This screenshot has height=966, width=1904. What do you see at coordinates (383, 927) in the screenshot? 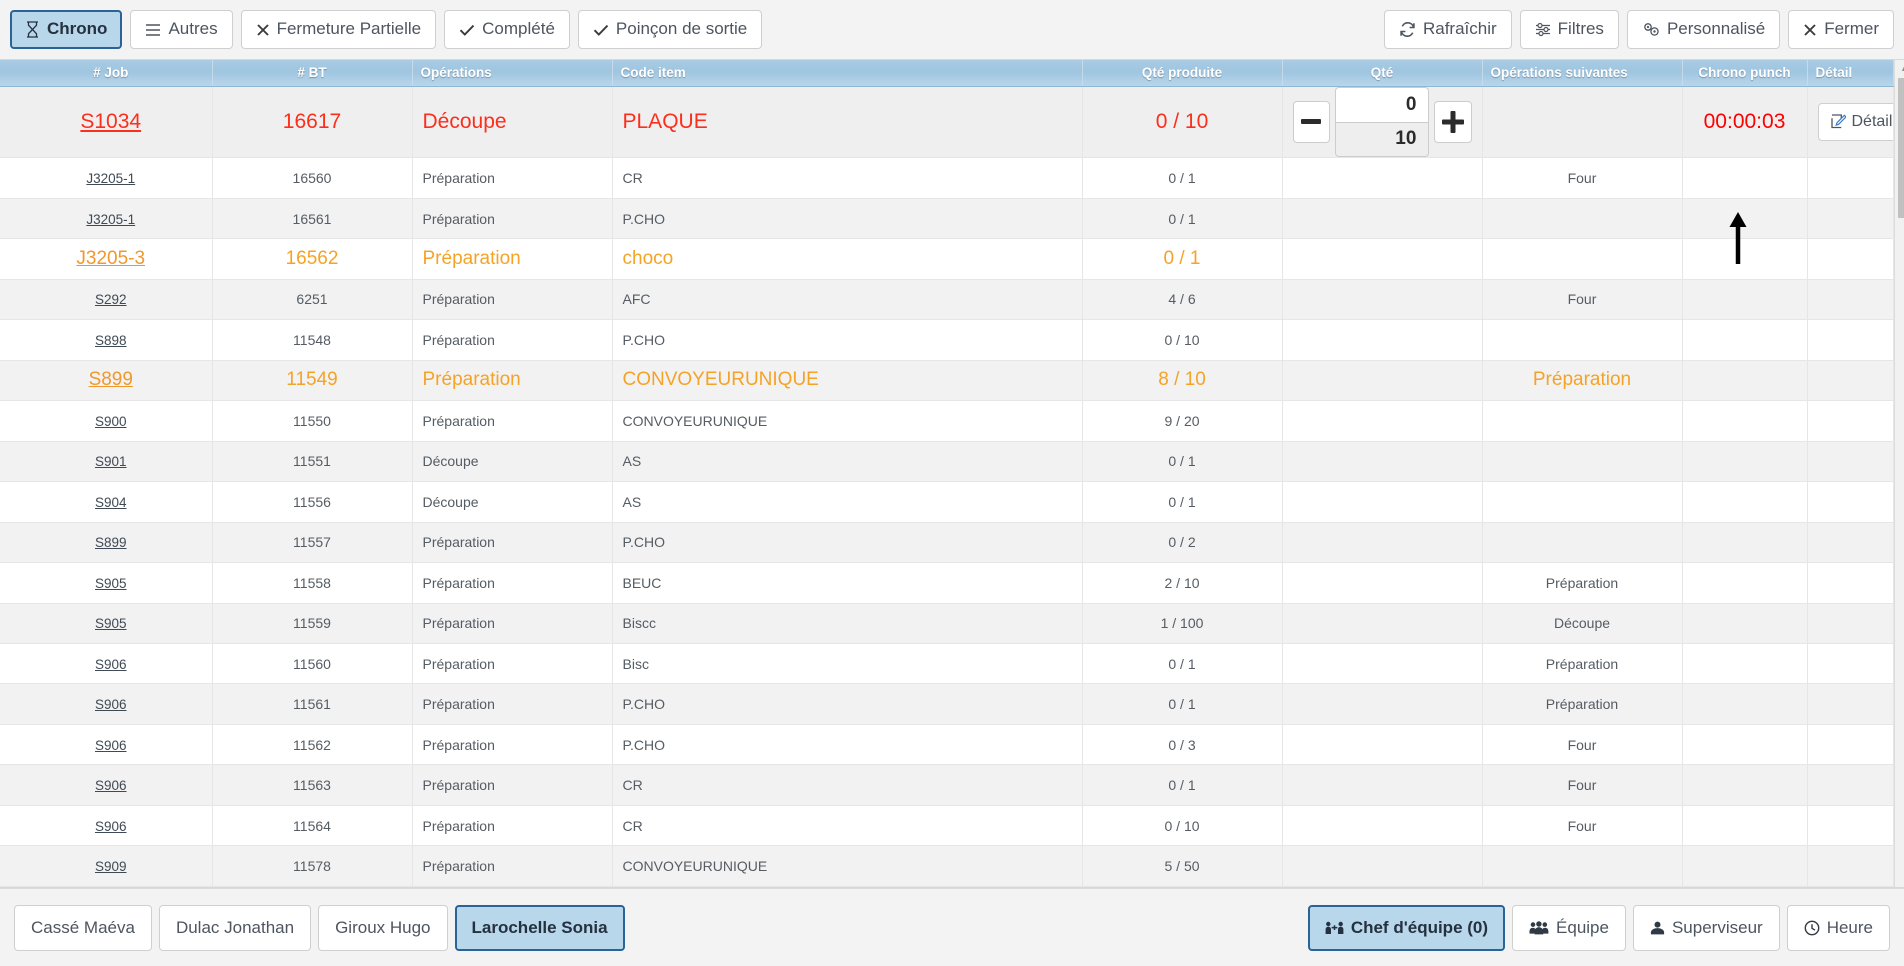
I see `employee-button-2: Giroux Hugo` at bounding box center [383, 927].